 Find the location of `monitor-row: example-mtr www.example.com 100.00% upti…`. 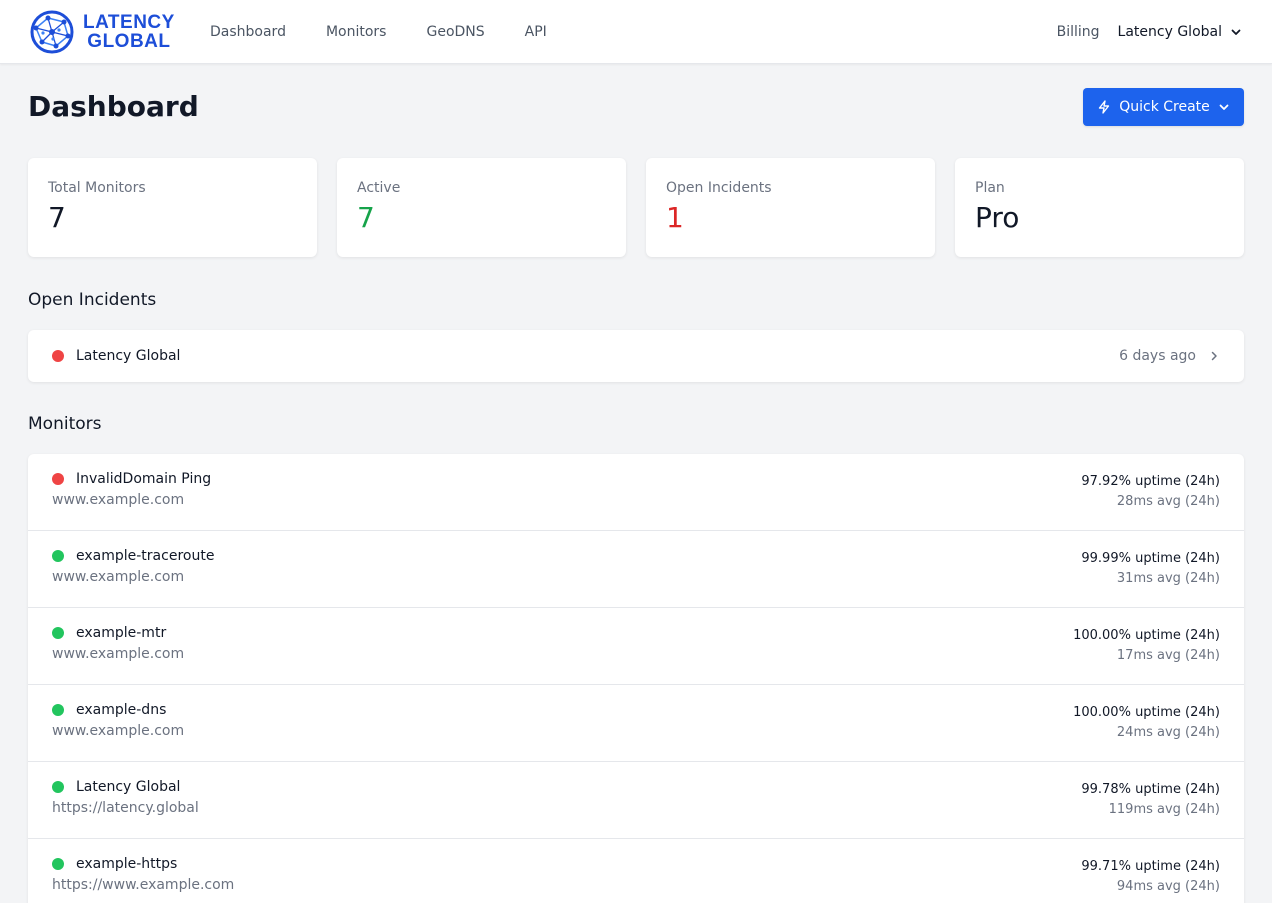

monitor-row: example-mtr www.example.com 100.00% upti… is located at coordinates (636, 646).